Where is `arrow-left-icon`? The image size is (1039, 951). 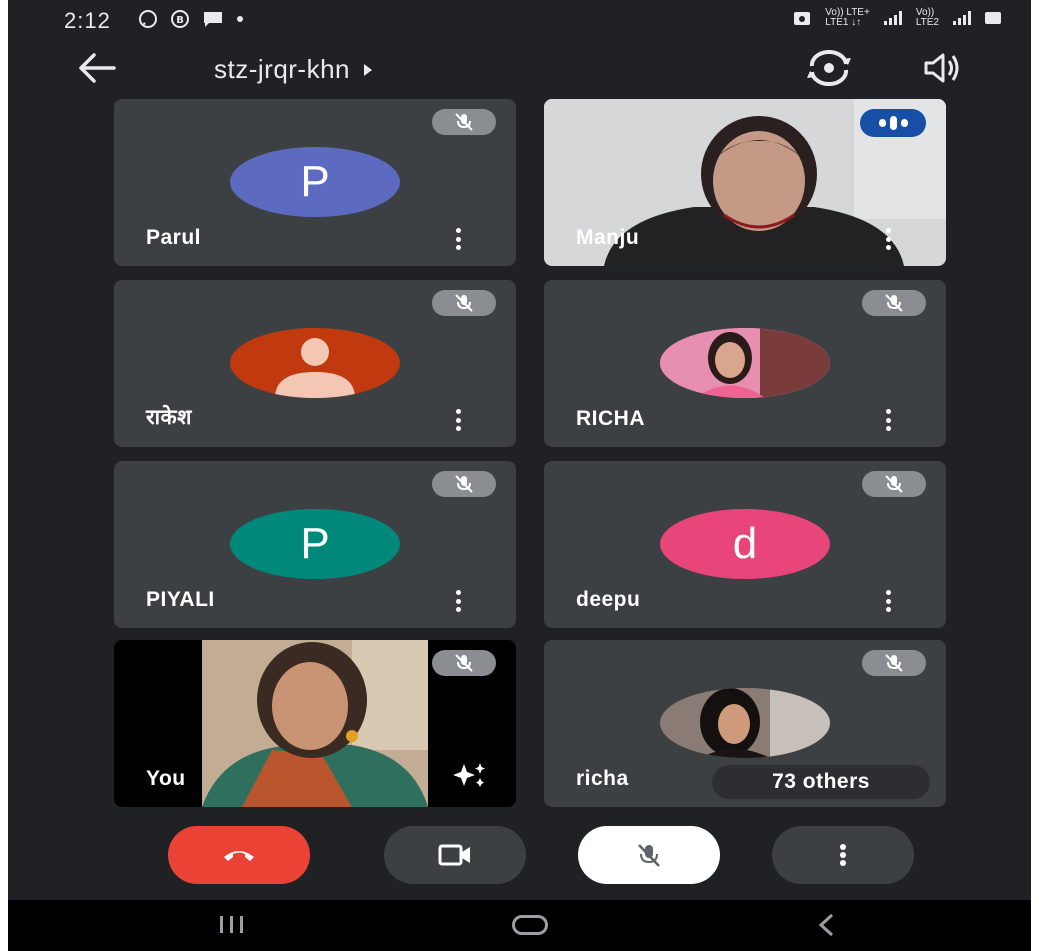 arrow-left-icon is located at coordinates (97, 68).